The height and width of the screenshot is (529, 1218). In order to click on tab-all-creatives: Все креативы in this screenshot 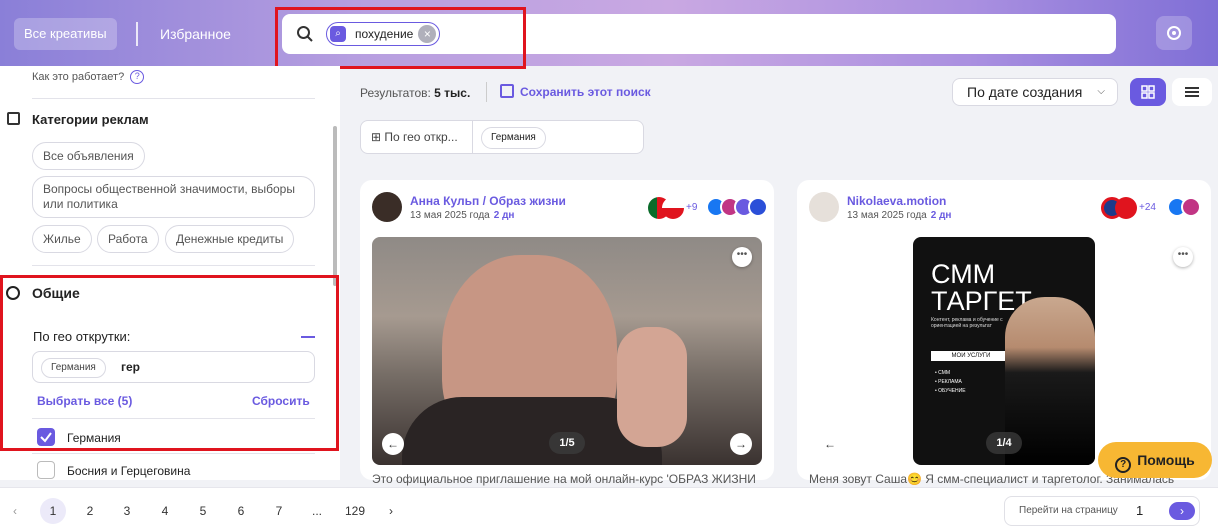, I will do `click(65, 34)`.